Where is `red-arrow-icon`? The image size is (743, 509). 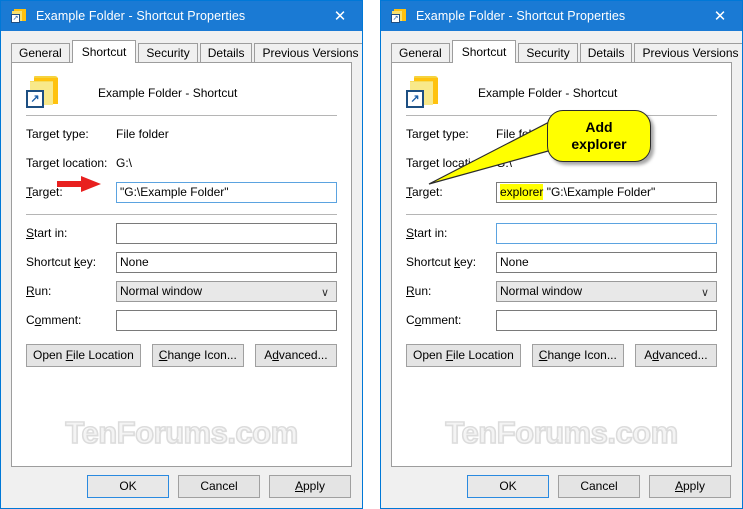 red-arrow-icon is located at coordinates (79, 184).